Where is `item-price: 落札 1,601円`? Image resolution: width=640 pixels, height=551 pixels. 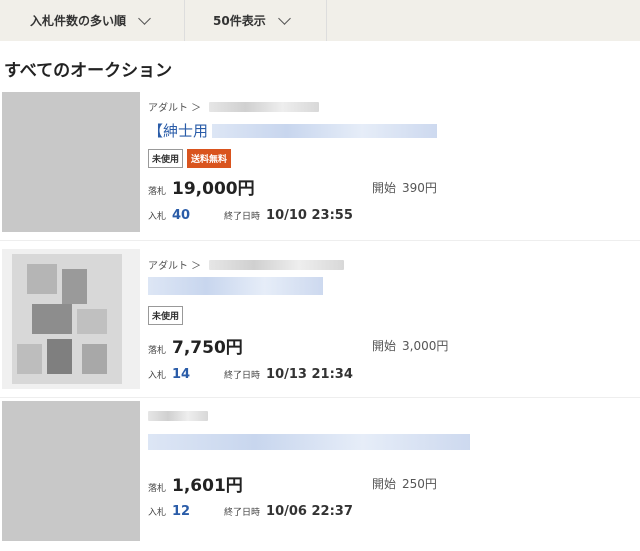
item-price: 落札 1,601円 is located at coordinates (195, 486).